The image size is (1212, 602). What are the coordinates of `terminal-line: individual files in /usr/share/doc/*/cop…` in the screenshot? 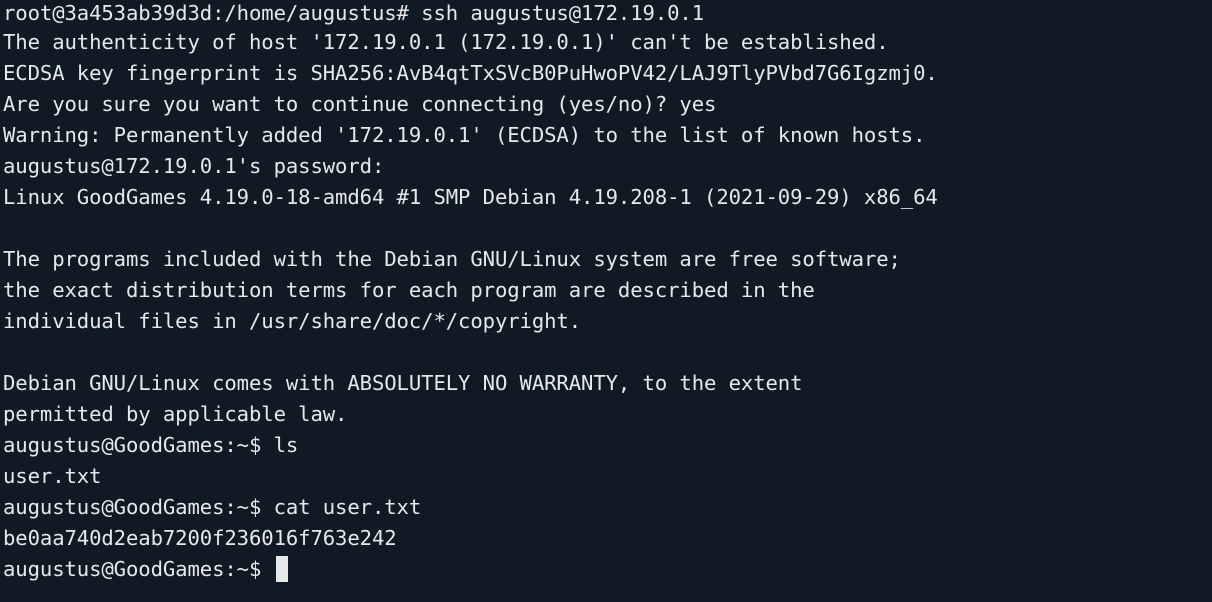 It's located at (292, 321).